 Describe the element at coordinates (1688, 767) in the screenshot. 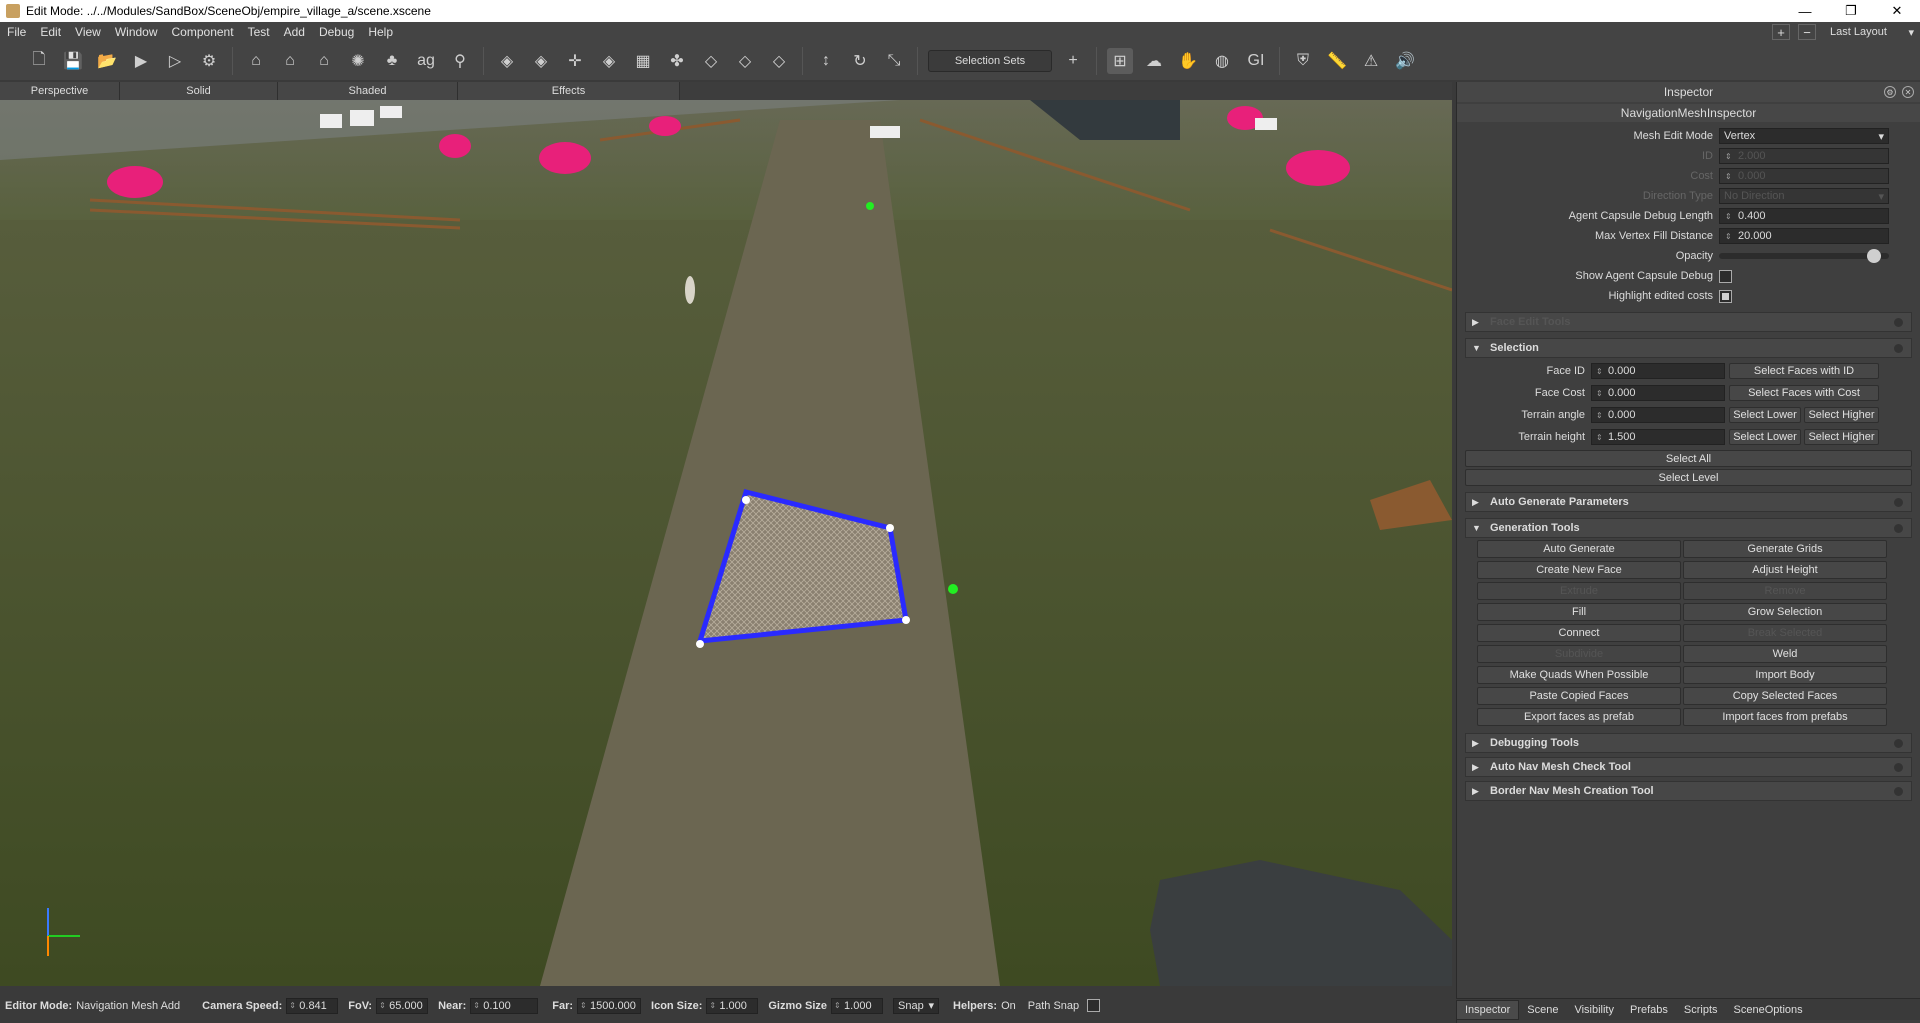

I see `section-auto-nav-check: ▶ Auto Nav Mesh Check Tool` at that location.